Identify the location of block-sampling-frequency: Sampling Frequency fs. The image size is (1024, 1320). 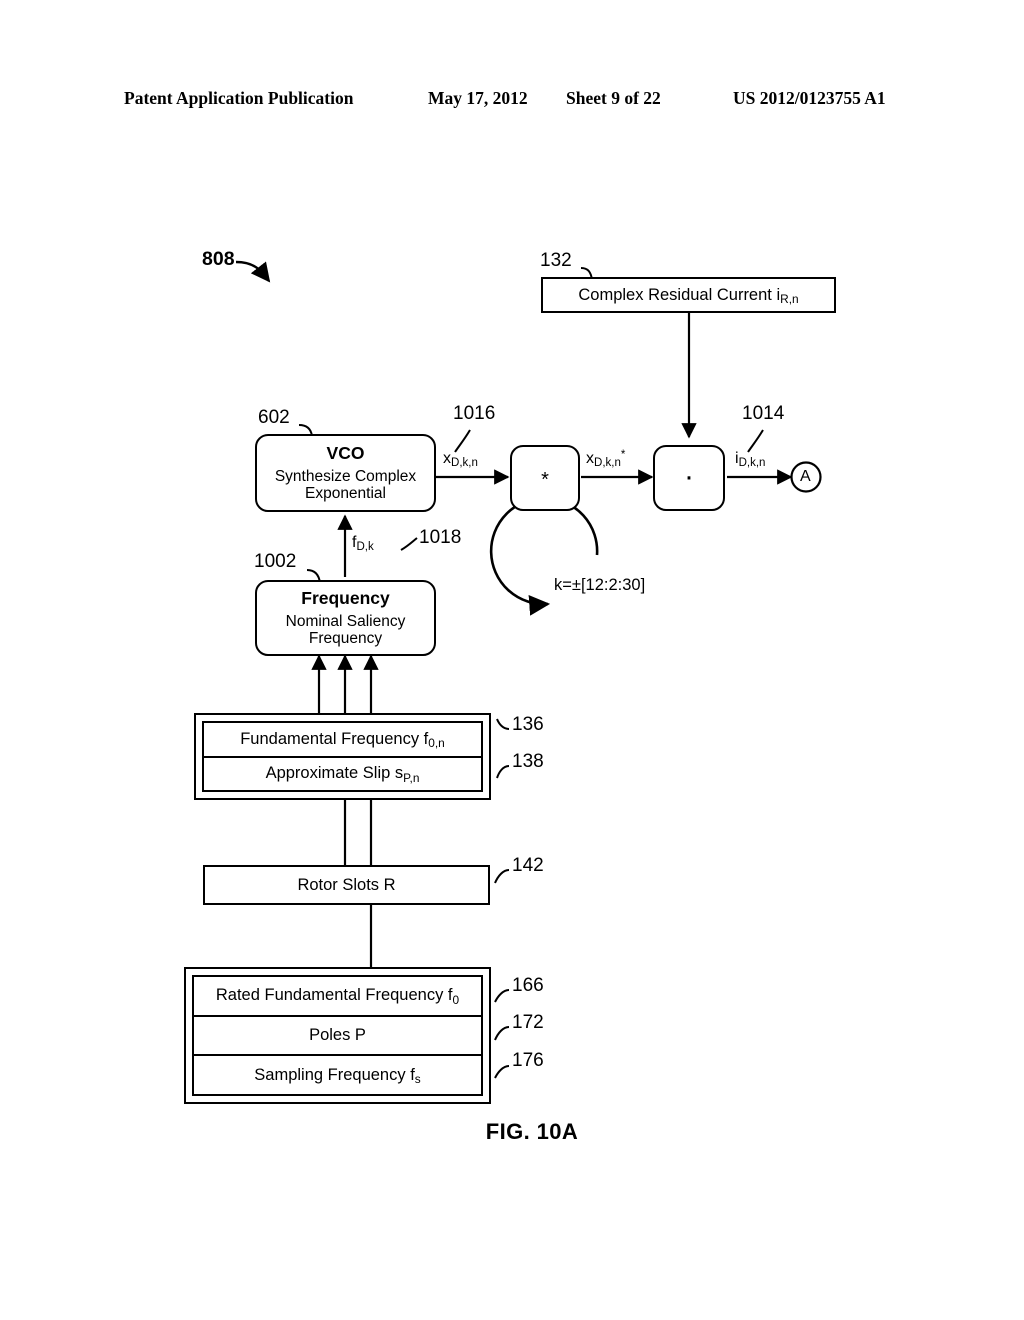
(337, 1075).